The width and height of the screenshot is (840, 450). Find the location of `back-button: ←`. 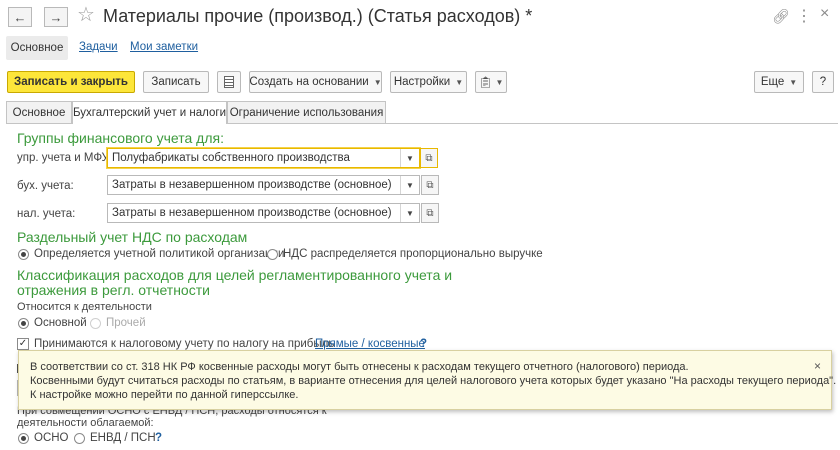

back-button: ← is located at coordinates (20, 17).